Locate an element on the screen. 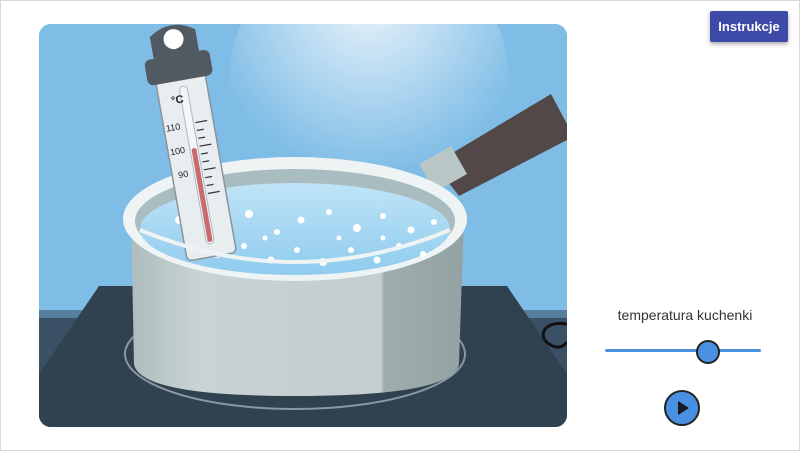  thermometer-unit: °C is located at coordinates (177, 100).